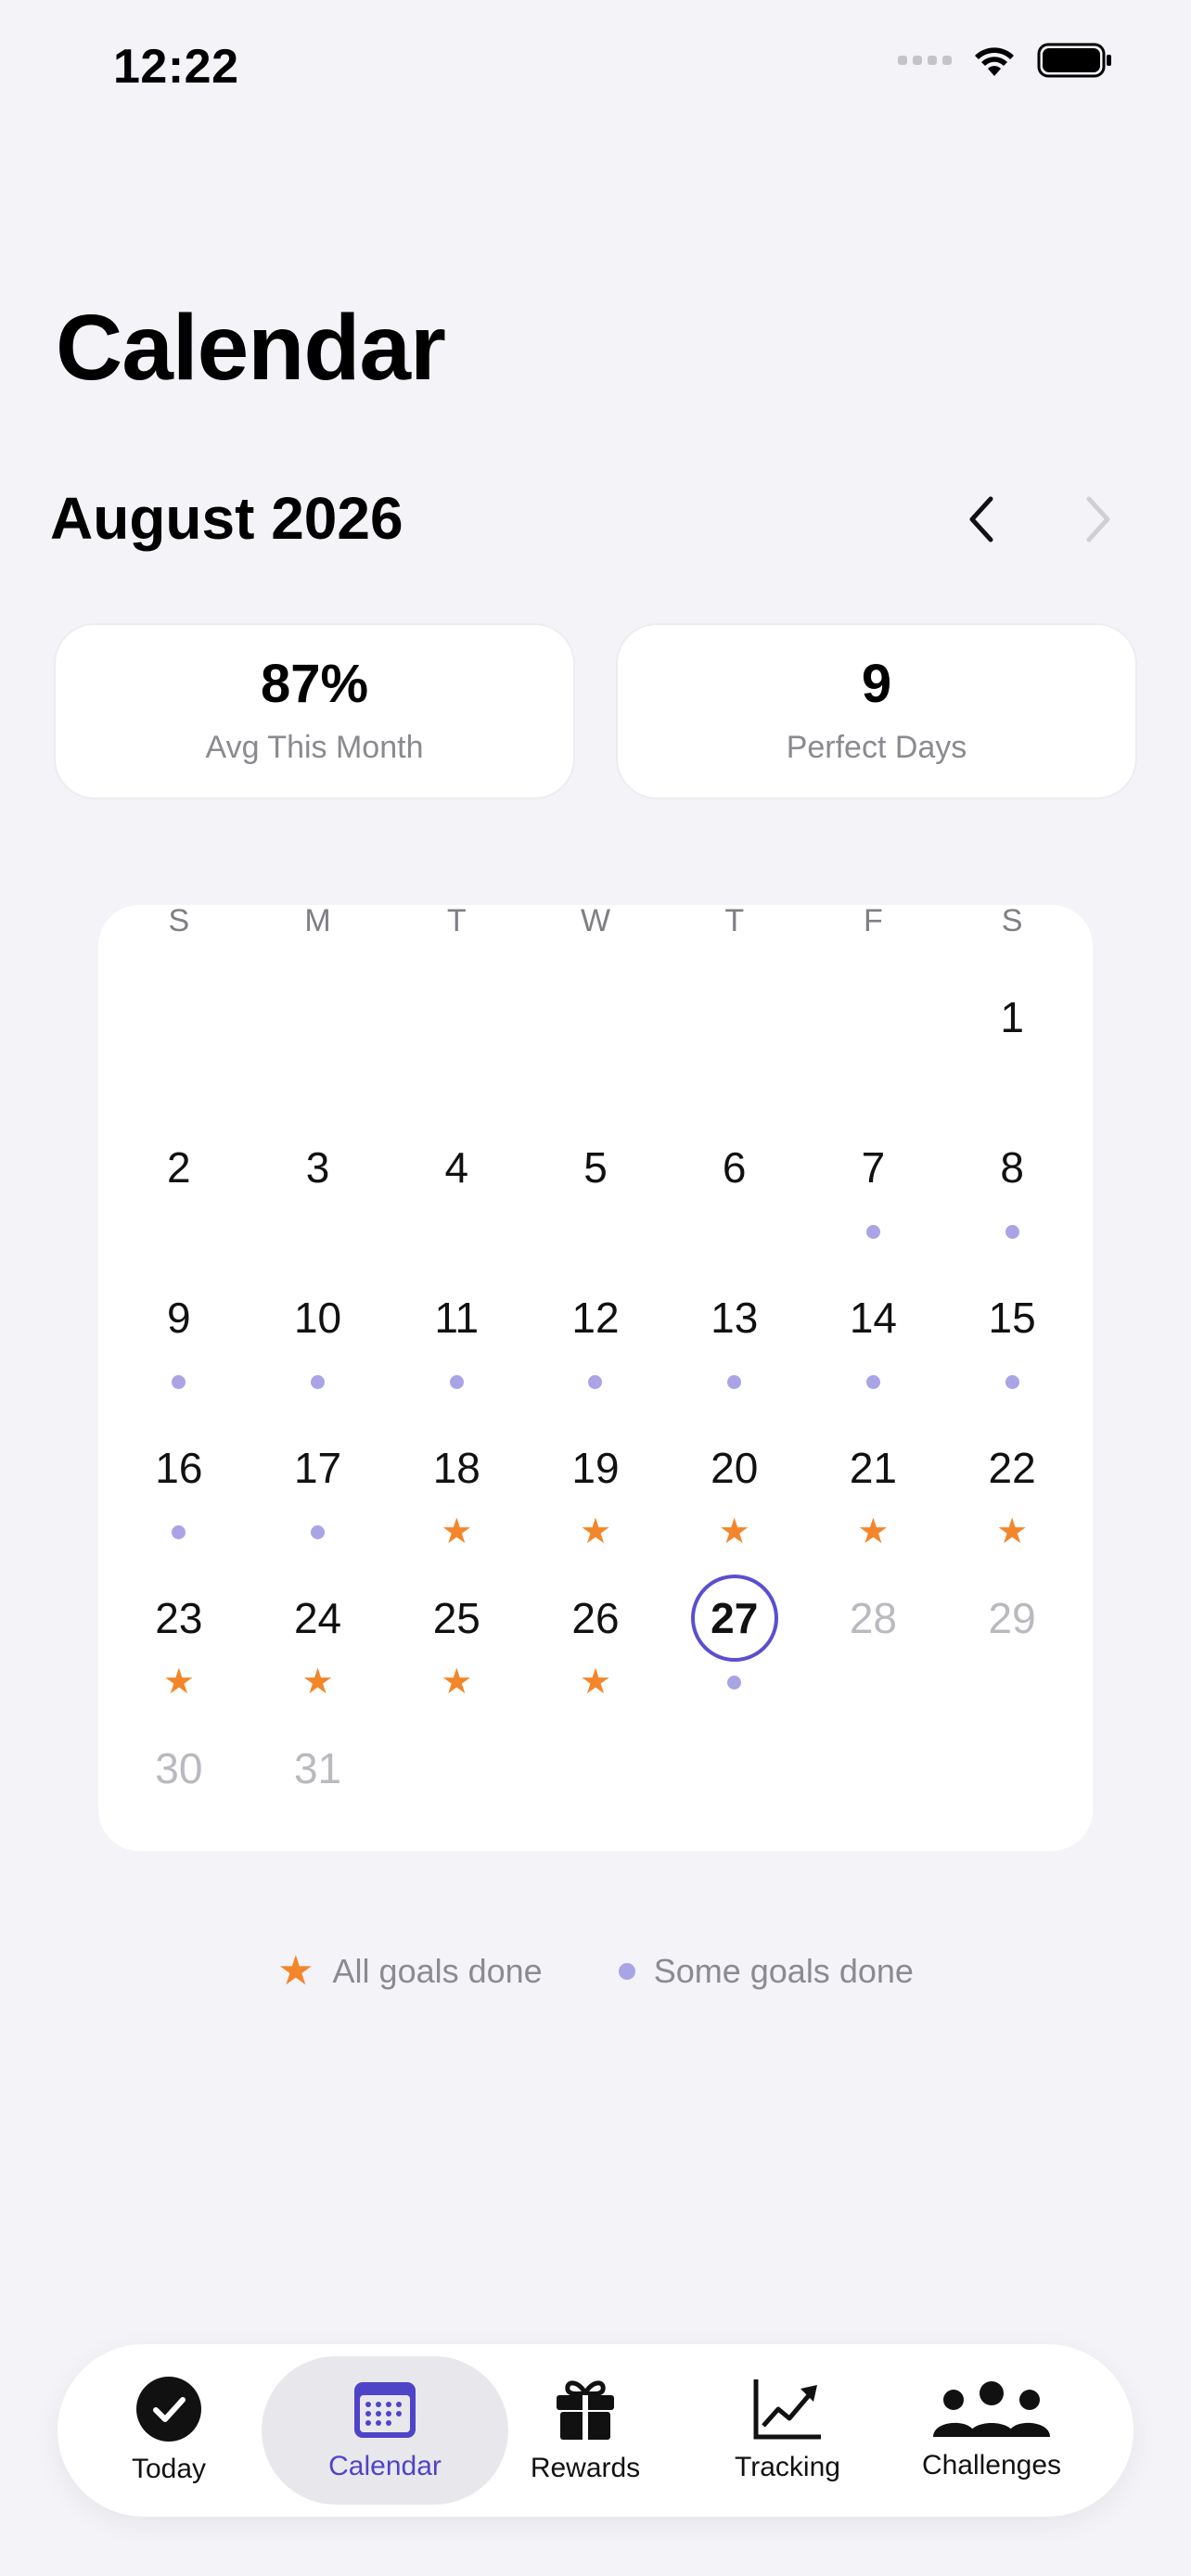 This screenshot has height=2576, width=1191. What do you see at coordinates (318, 1190) in the screenshot?
I see `day-cell: 3` at bounding box center [318, 1190].